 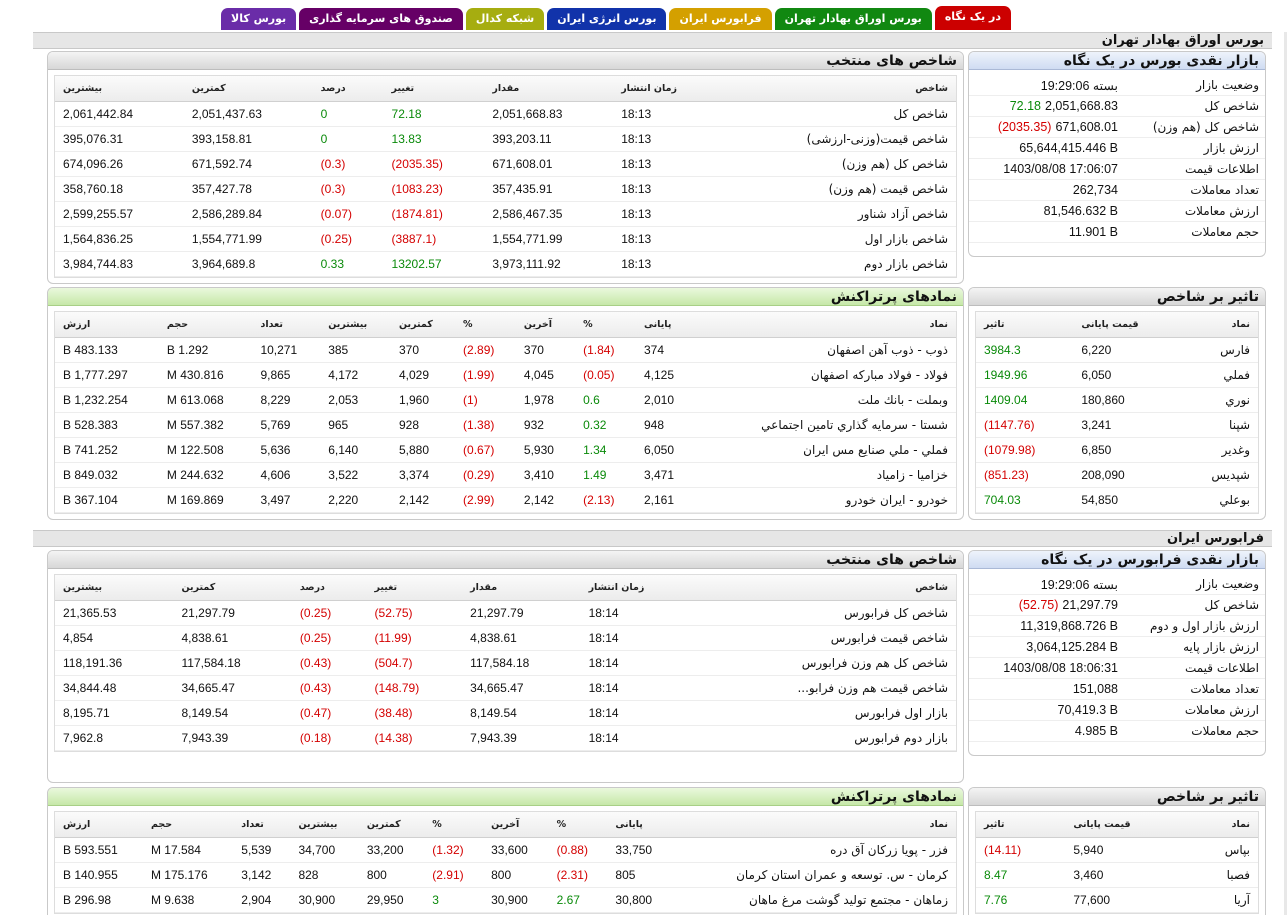 I want to click on row-name: ذوب - ذوب آهن اصفهان, so click(x=825, y=350).